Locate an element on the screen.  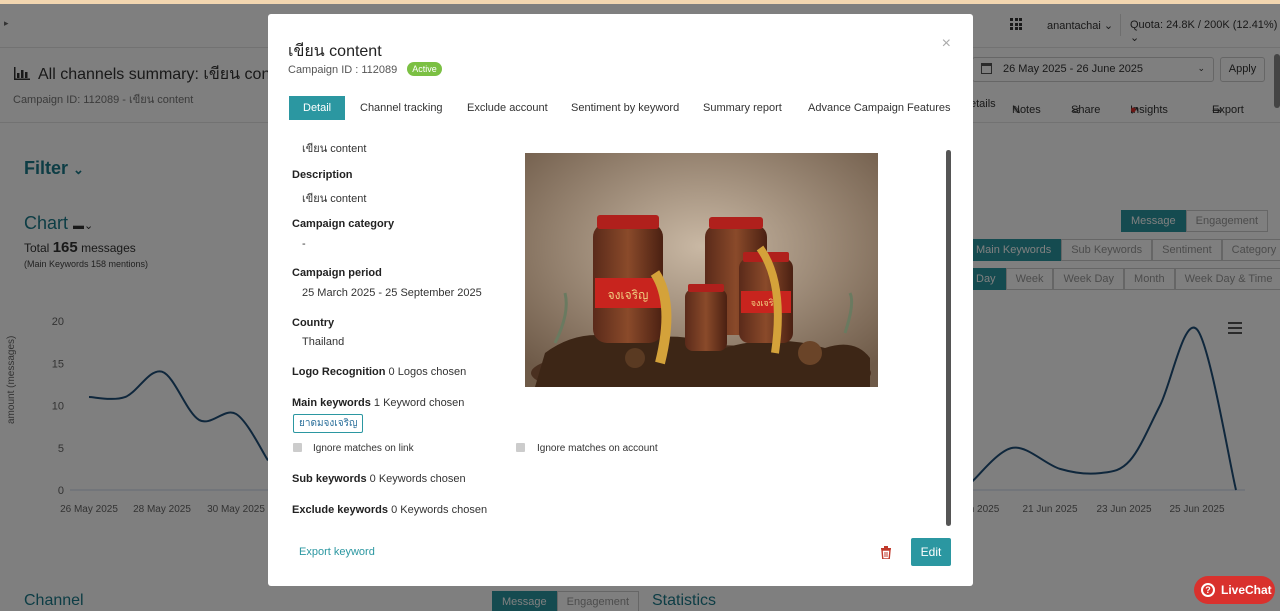
logo-recognition: Logo Recognition 0 Logos chosen is located at coordinates (379, 372).